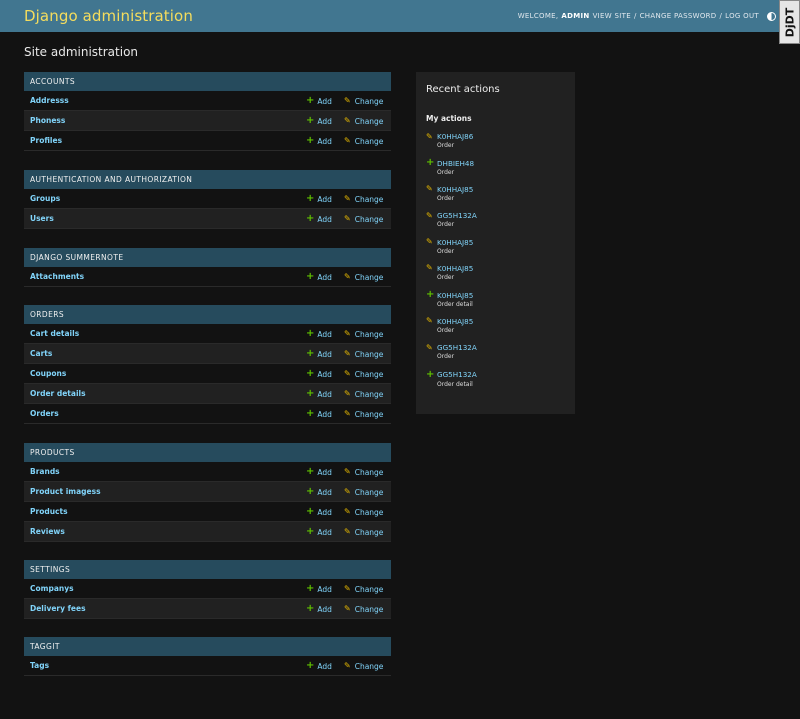  Describe the element at coordinates (39, 665) in the screenshot. I see `model-link: Tags` at that location.